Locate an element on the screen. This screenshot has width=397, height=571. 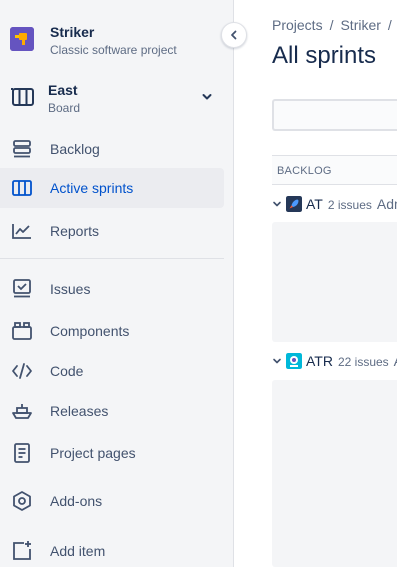
sidebar-item-label: Active sprints is located at coordinates (92, 188).